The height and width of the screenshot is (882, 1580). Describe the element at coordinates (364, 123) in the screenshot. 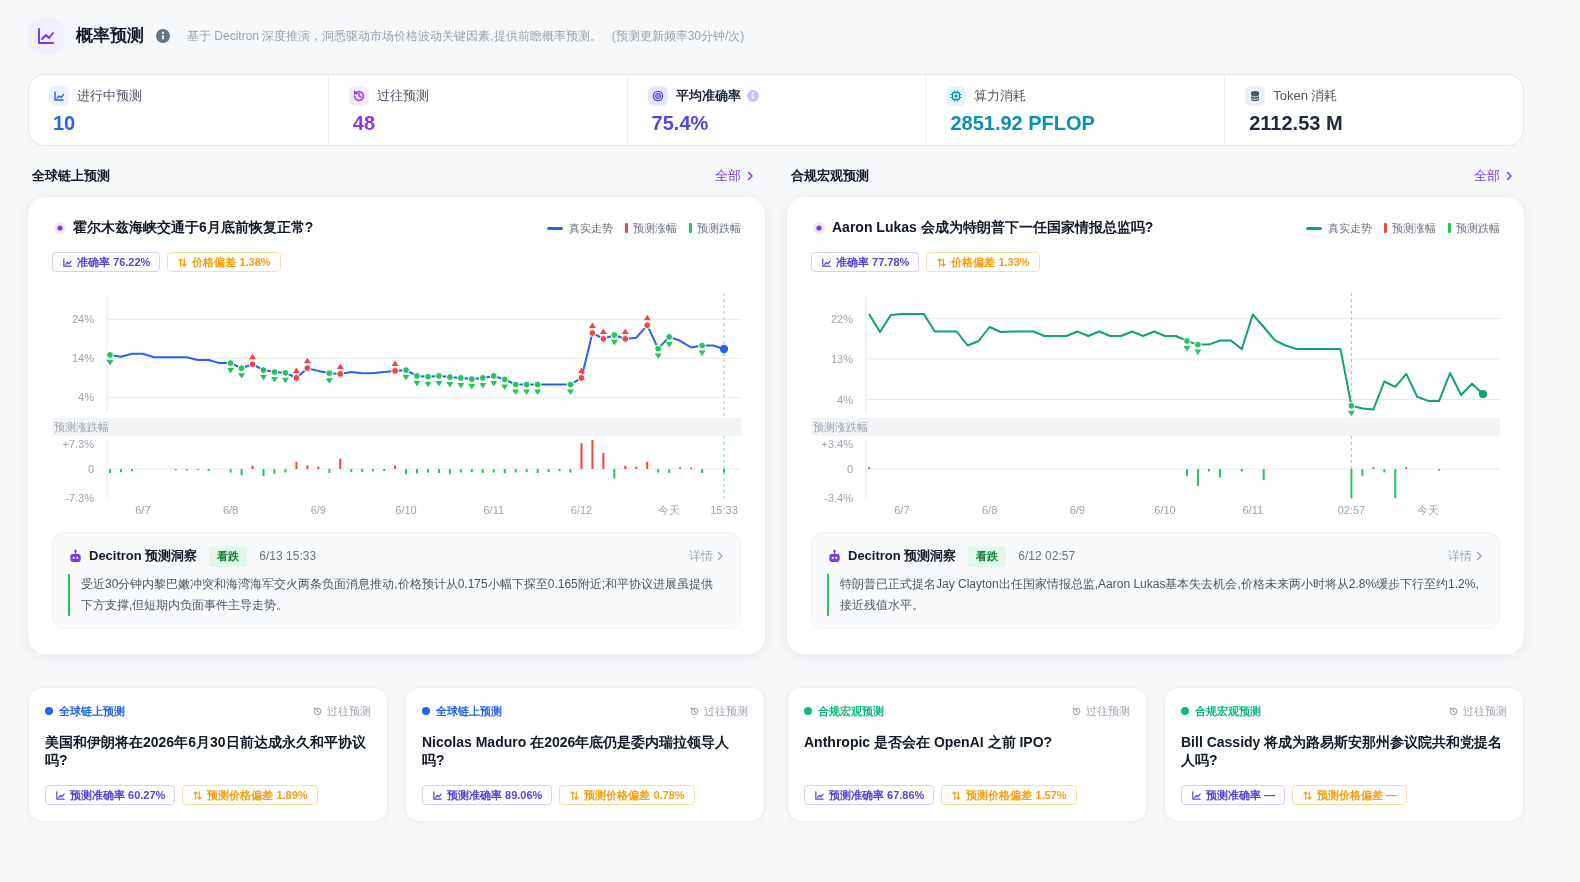

I see `stat-value: 48` at that location.